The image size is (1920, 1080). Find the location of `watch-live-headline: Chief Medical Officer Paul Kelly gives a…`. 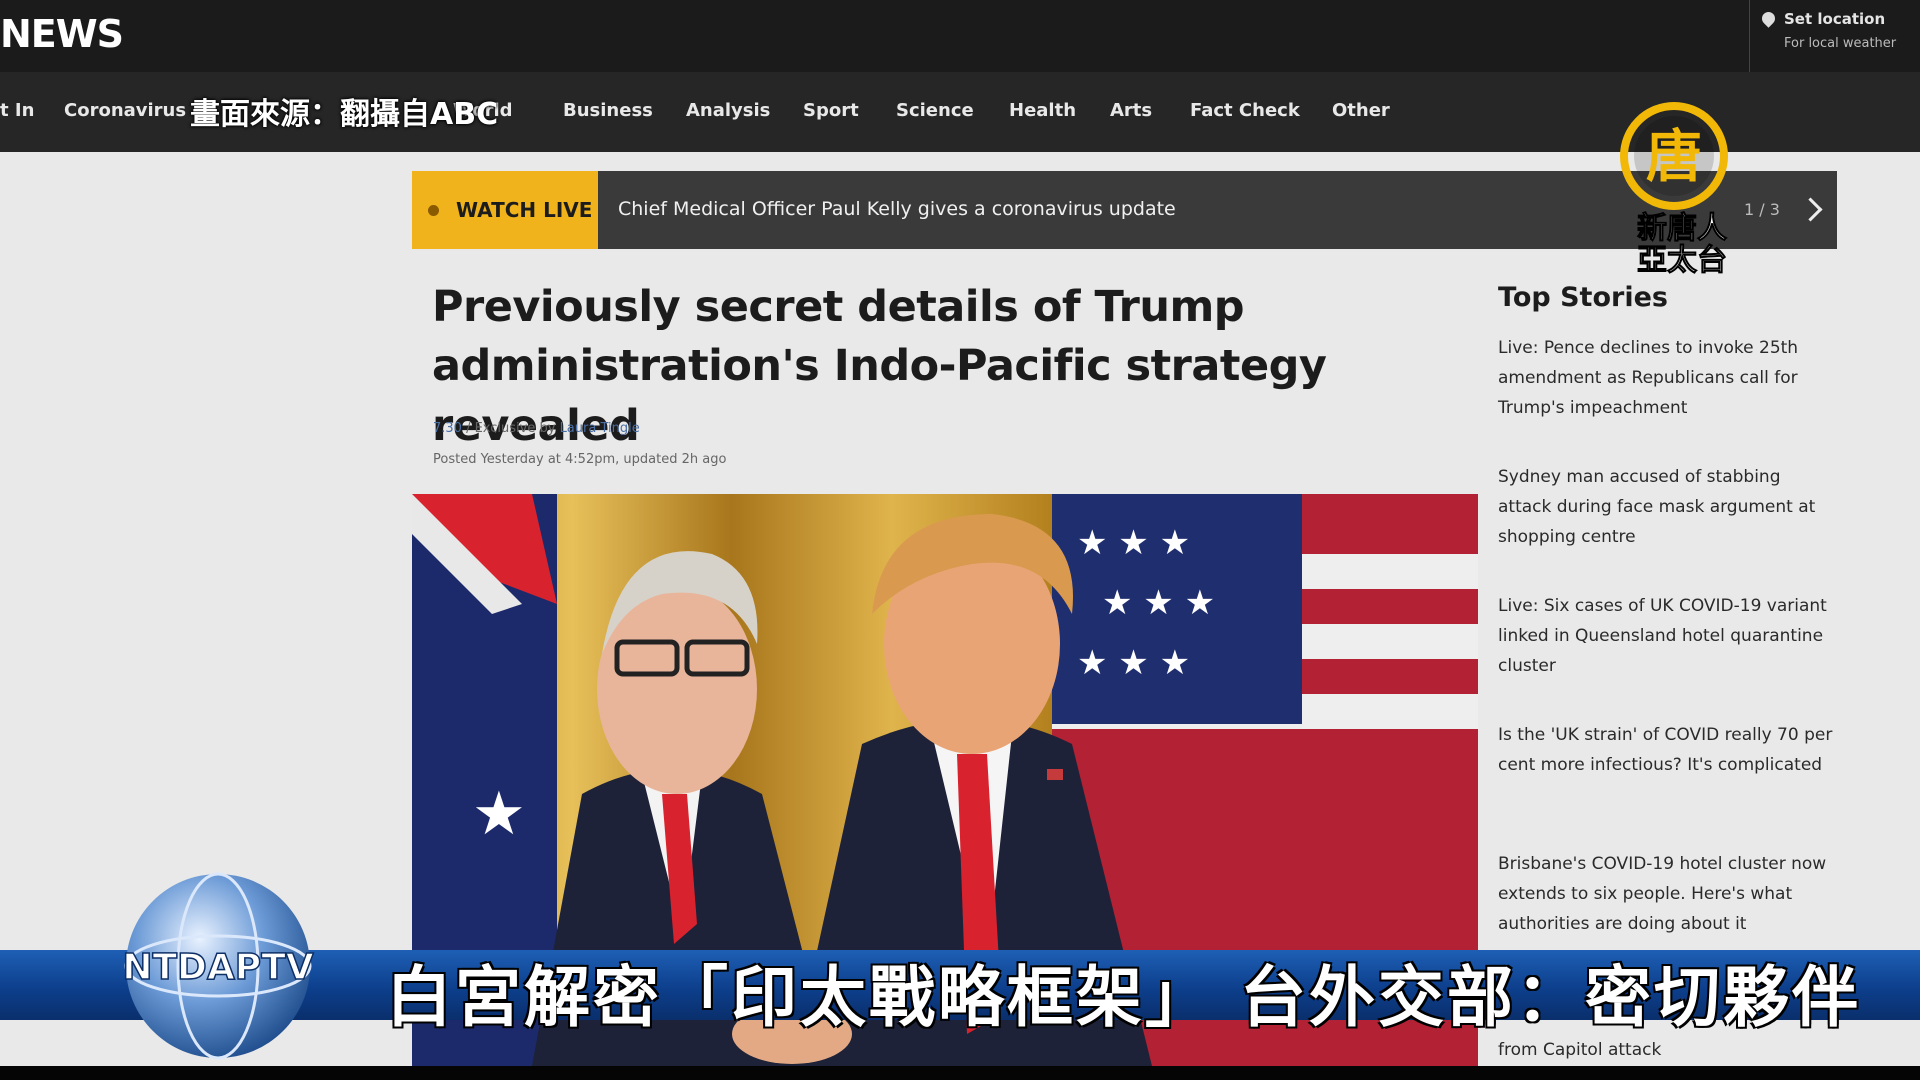

watch-live-headline: Chief Medical Officer Paul Kelly gives a… is located at coordinates (897, 209).